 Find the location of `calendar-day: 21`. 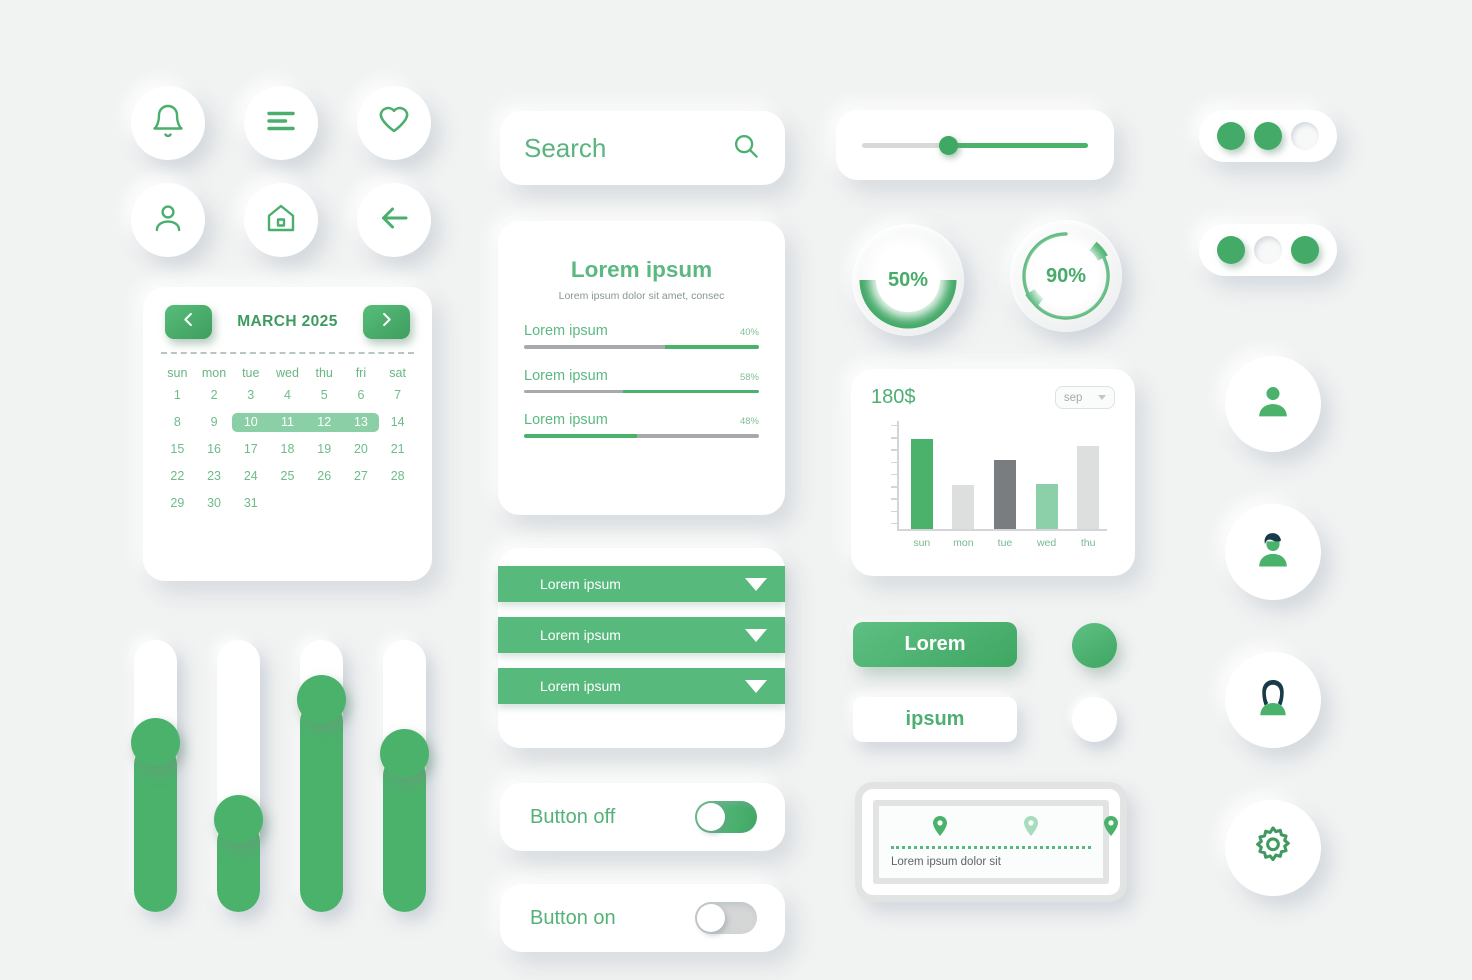

calendar-day: 21 is located at coordinates (397, 449).